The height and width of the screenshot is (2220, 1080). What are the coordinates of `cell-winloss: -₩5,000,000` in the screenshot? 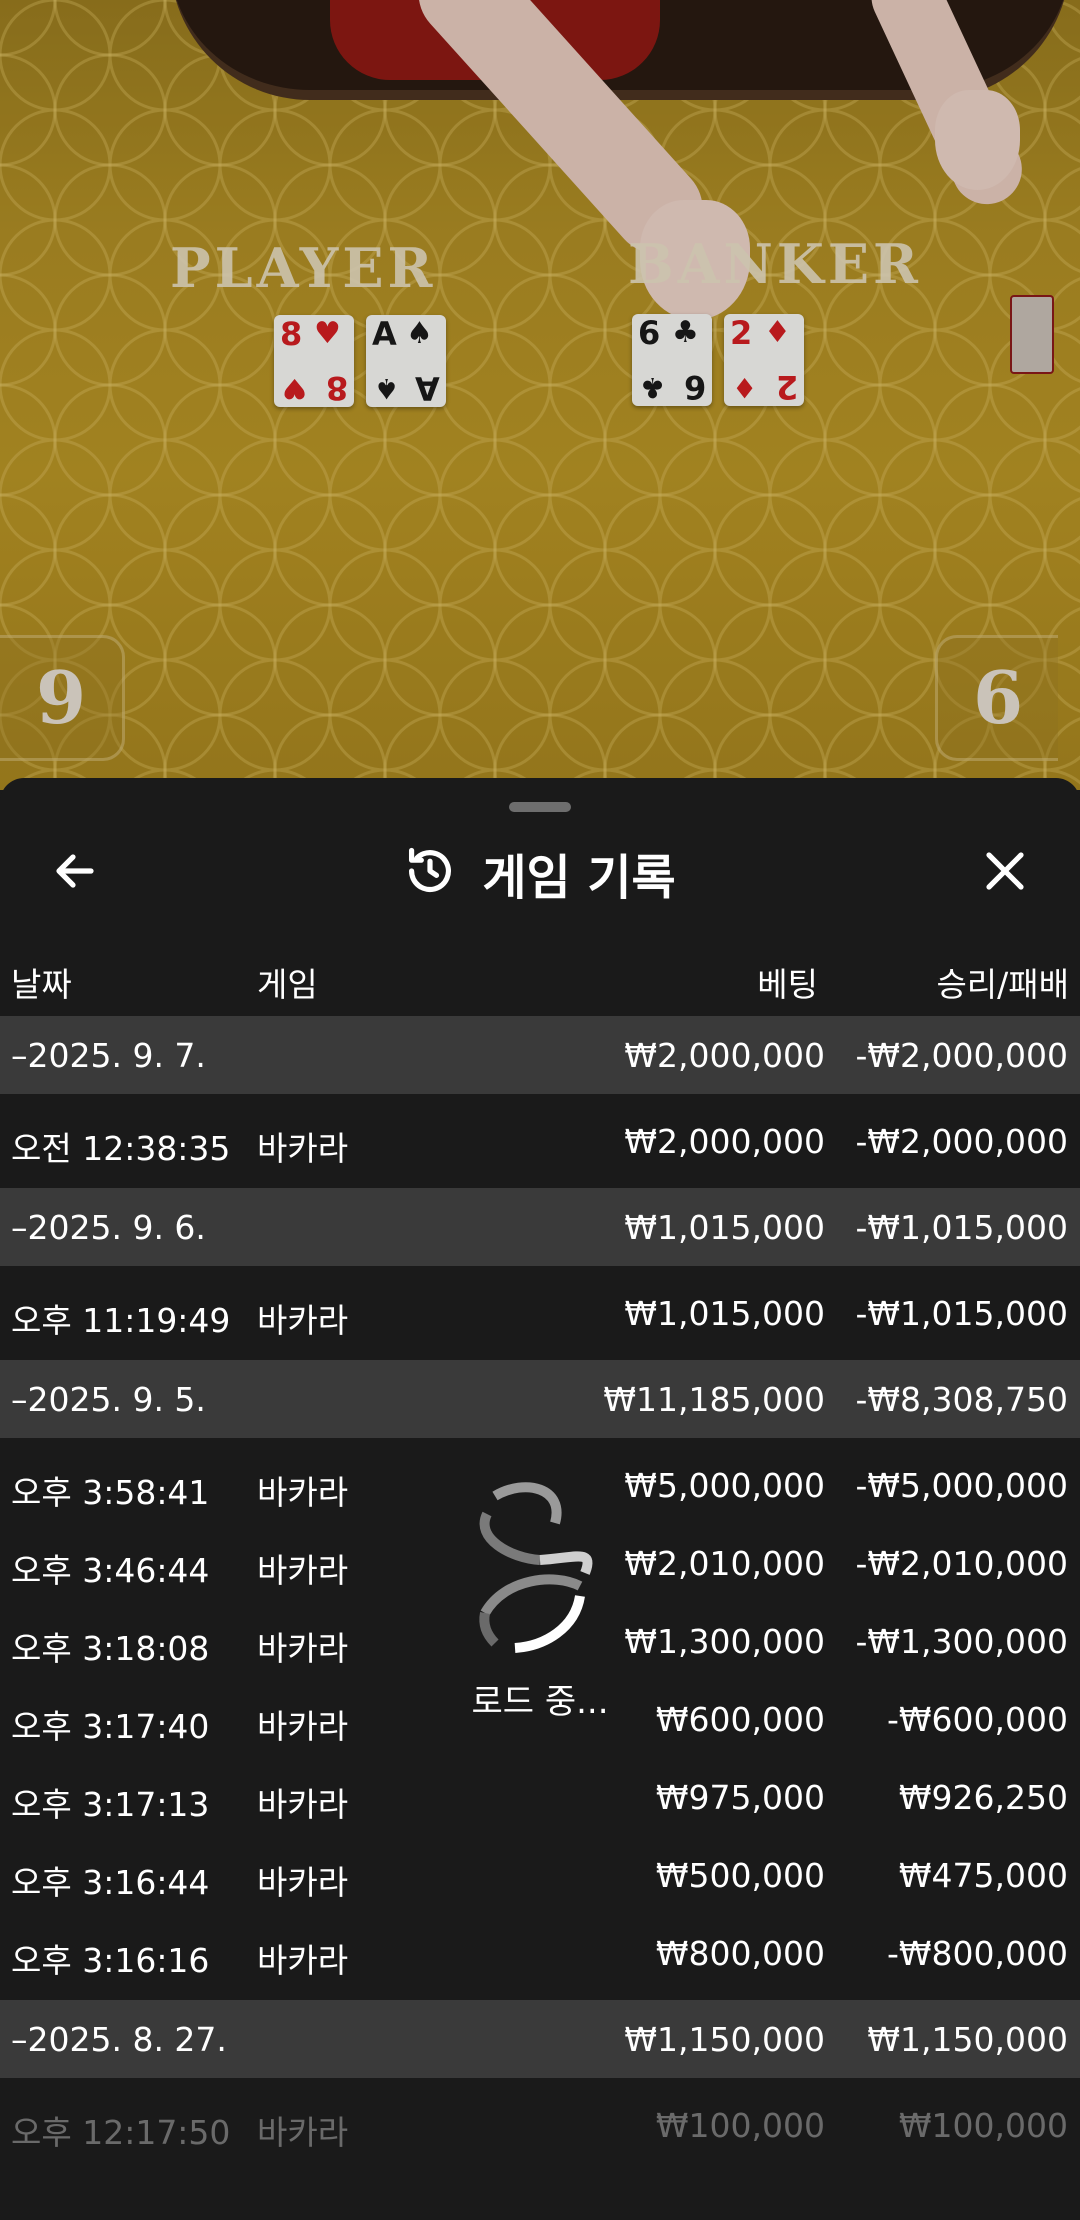 It's located at (962, 1485).